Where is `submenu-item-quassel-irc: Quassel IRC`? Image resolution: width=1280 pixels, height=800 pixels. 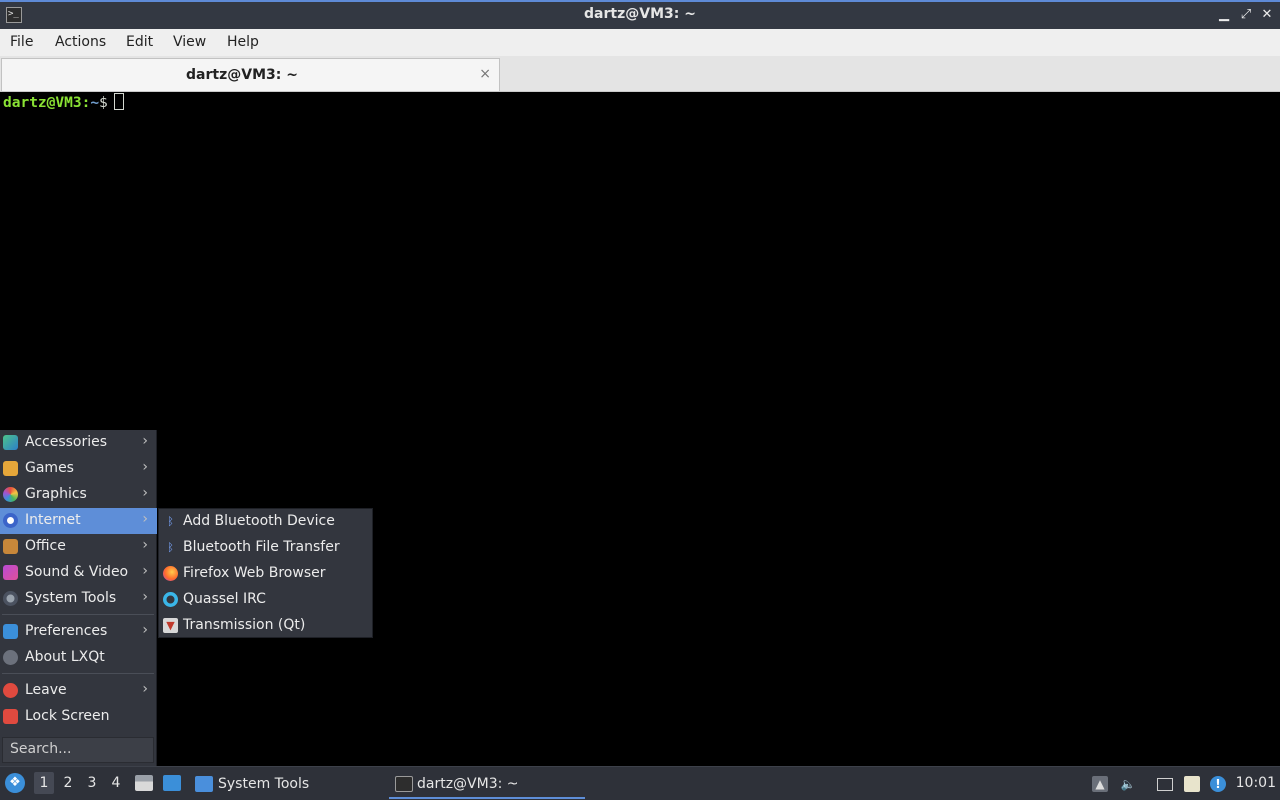
submenu-item-quassel-irc: Quassel IRC is located at coordinates (265, 600).